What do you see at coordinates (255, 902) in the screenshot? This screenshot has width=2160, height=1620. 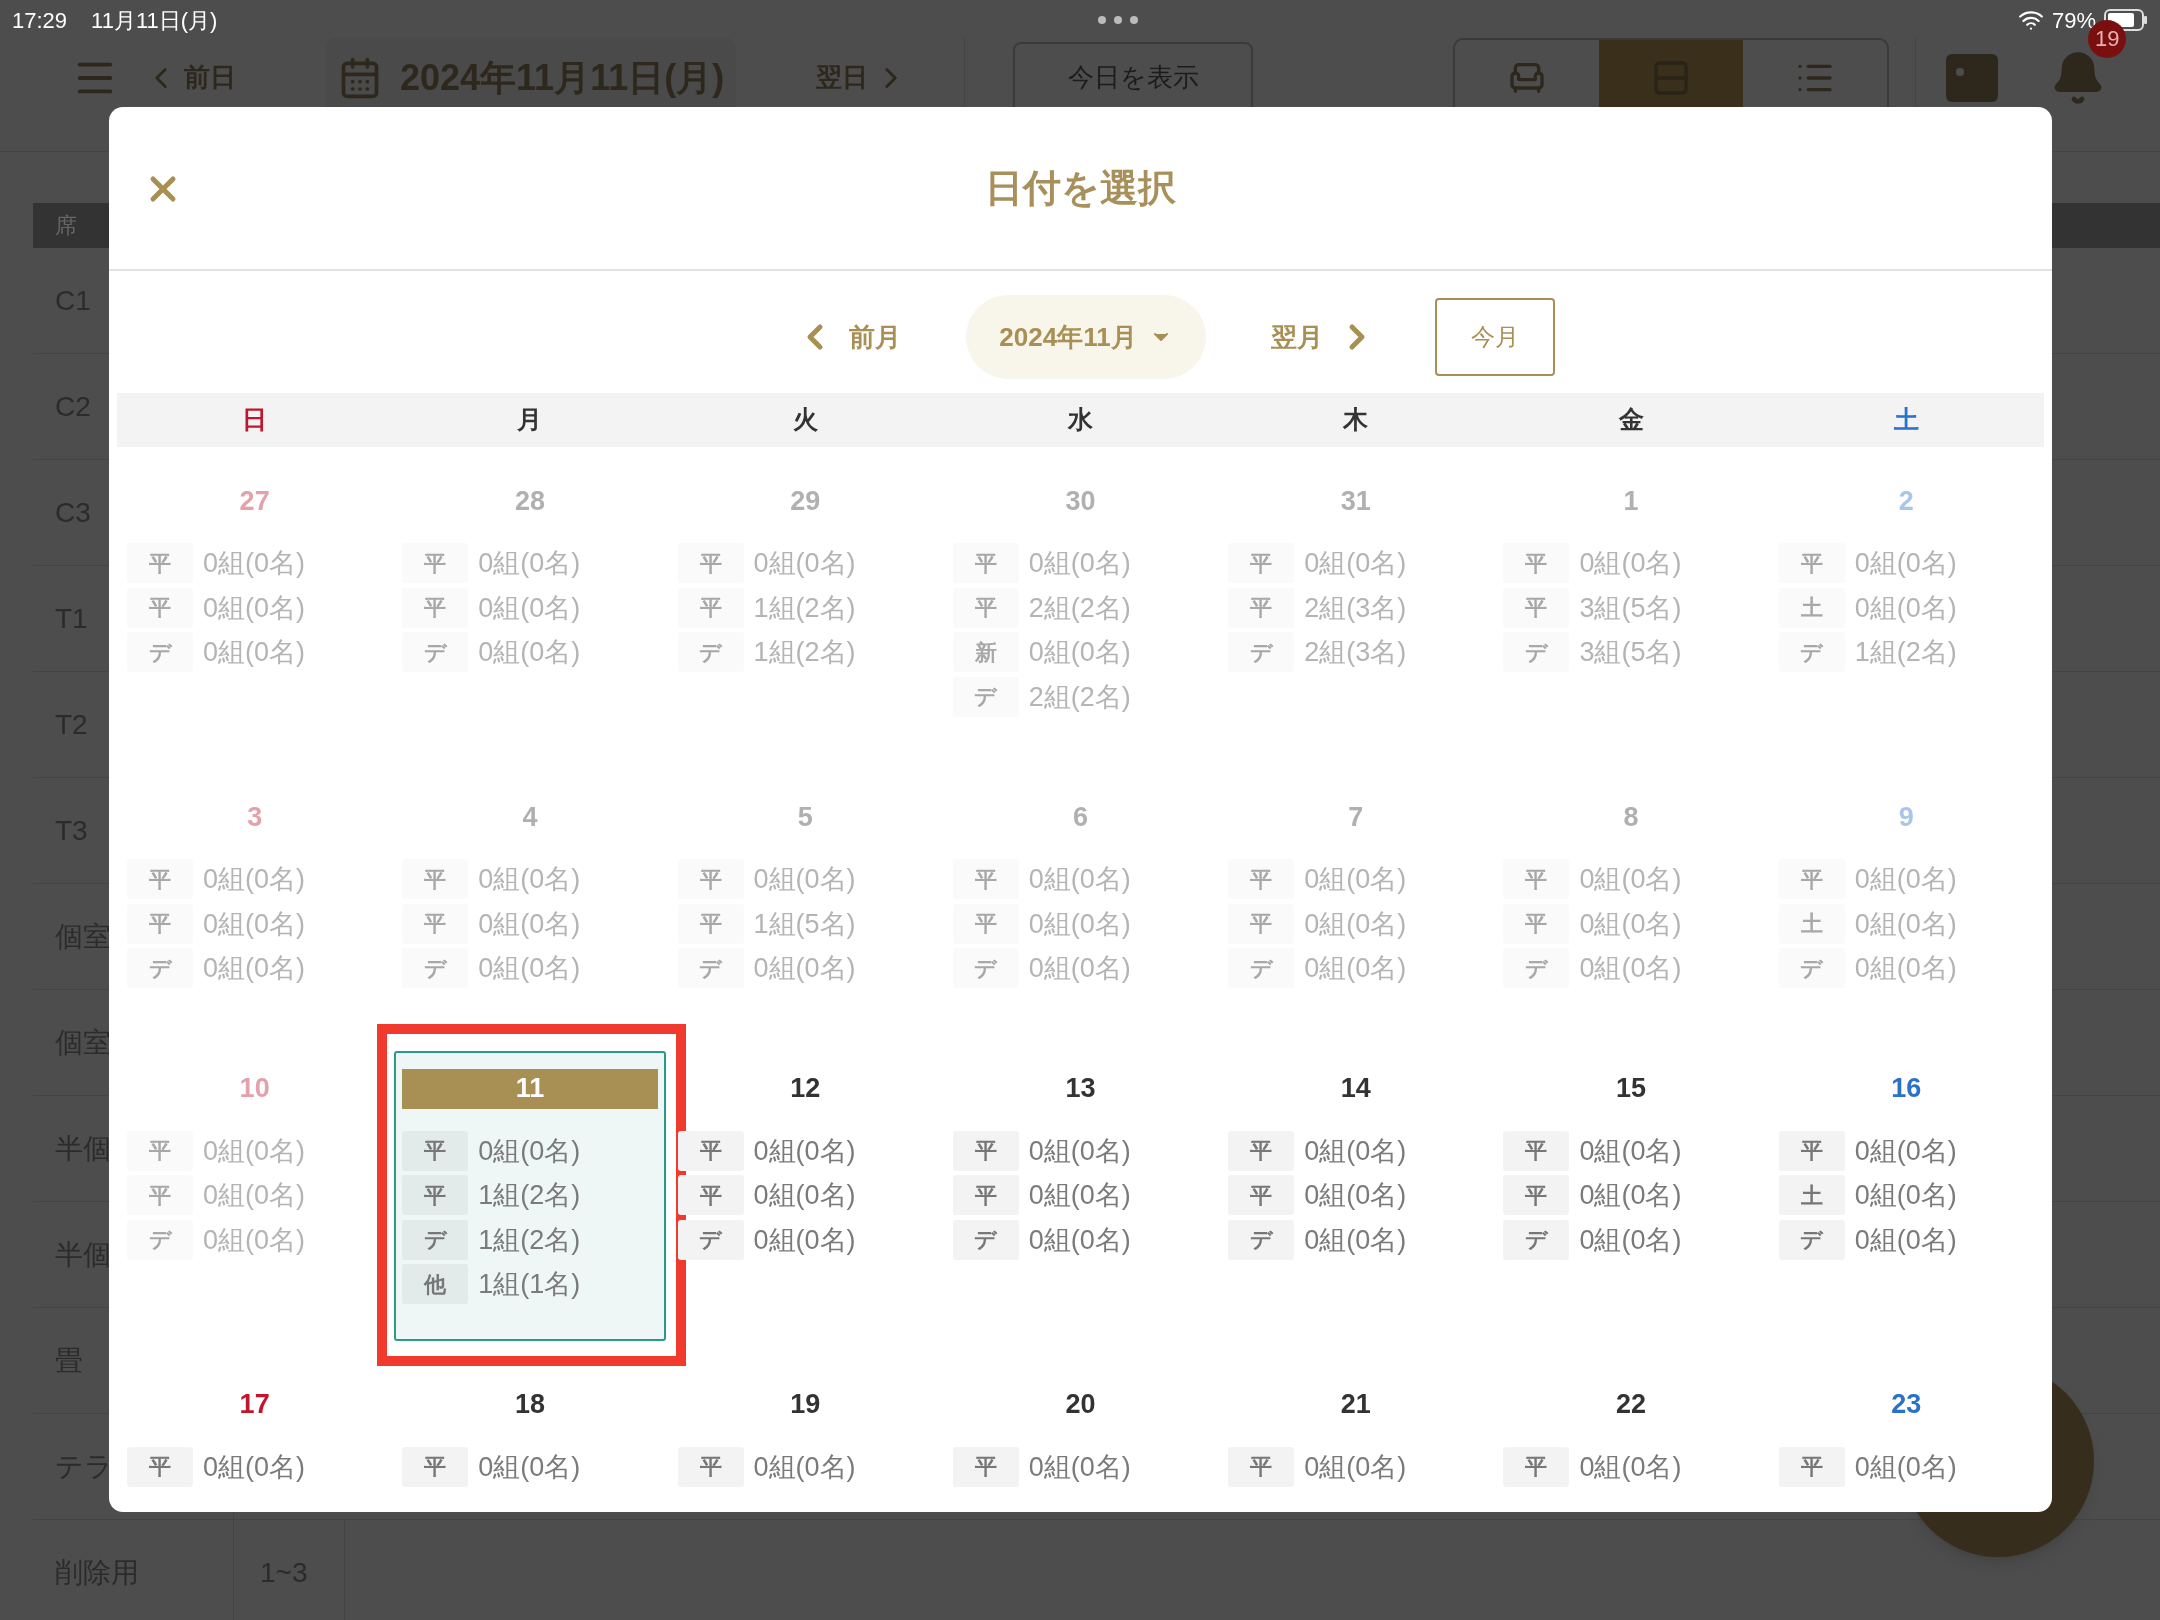 I see `date-cell: 3 平 0組(0名) 平 0組(0名) デ 0組(0名)` at bounding box center [255, 902].